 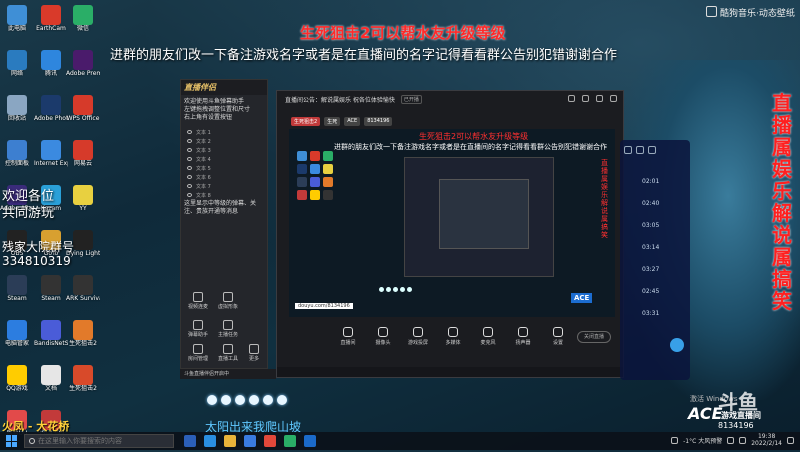 I want to click on desktop-icon: 回收站, so click(x=17, y=114).